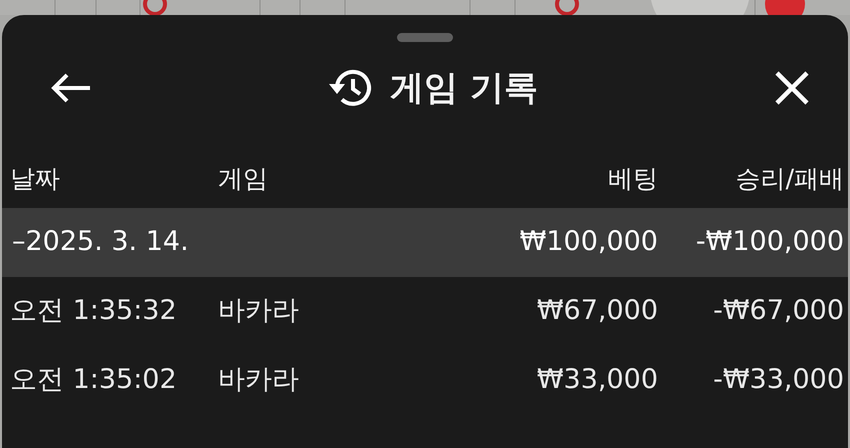 The image size is (850, 448). I want to click on column-header: 베팅, so click(633, 179).